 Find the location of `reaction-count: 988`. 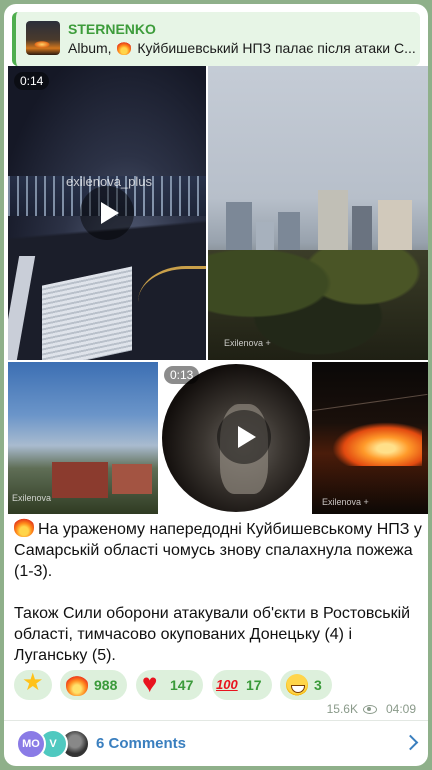

reaction-count: 988 is located at coordinates (106, 685).